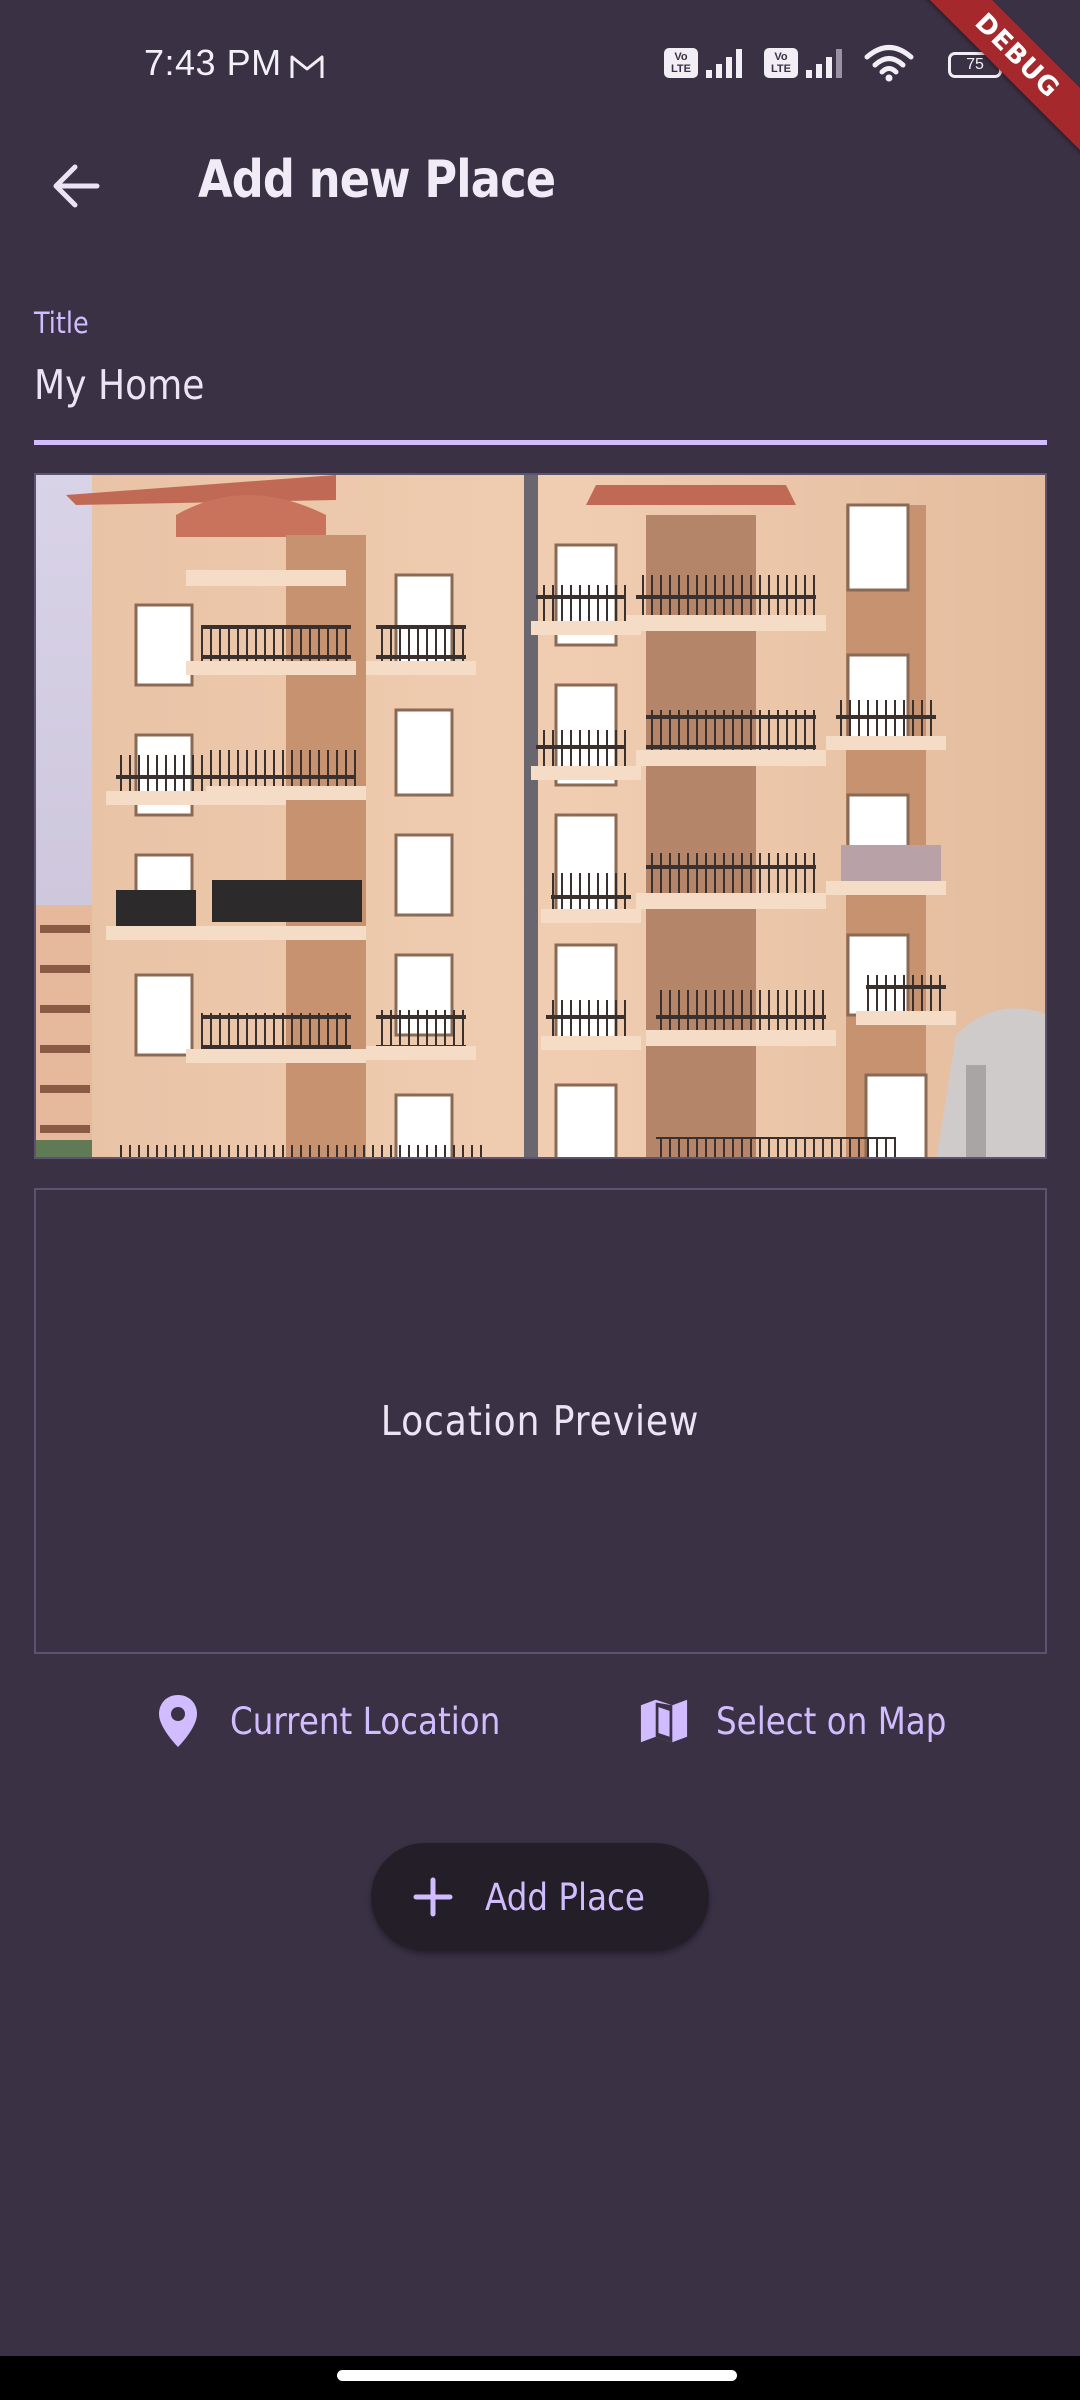 This screenshot has width=1080, height=2400. Describe the element at coordinates (119, 385) in the screenshot. I see `title-field-value: My Home` at that location.